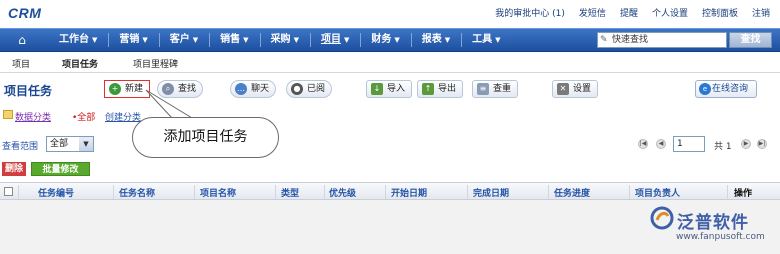 The image size is (780, 254). Describe the element at coordinates (390, 116) in the screenshot. I see `category-bar: 数据分类 •全部 创建分类` at that location.